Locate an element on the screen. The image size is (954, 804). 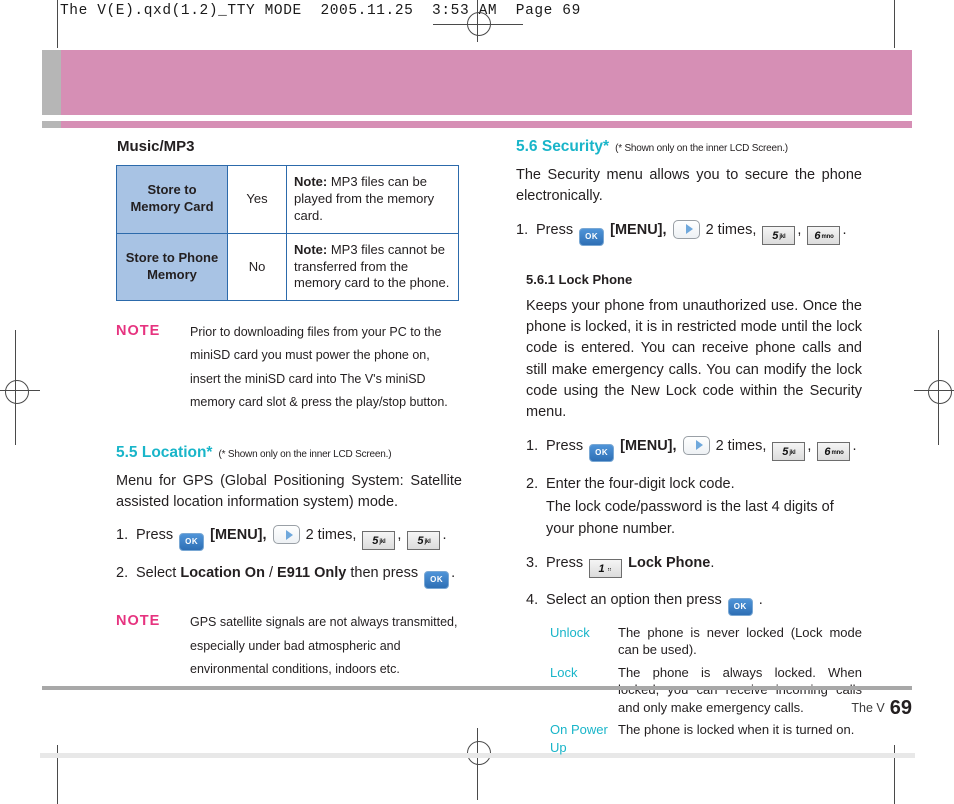
step-body: Select an option then press OK . is located at coordinates (704, 603).